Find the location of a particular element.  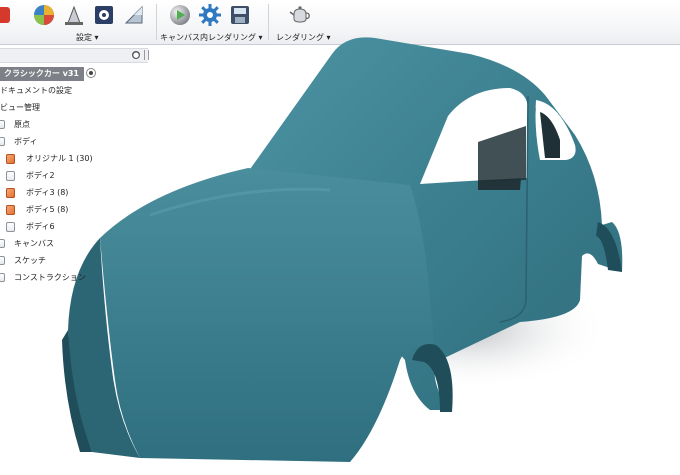

tree-item-label: オリジナル 1 (30) is located at coordinates (59, 158).